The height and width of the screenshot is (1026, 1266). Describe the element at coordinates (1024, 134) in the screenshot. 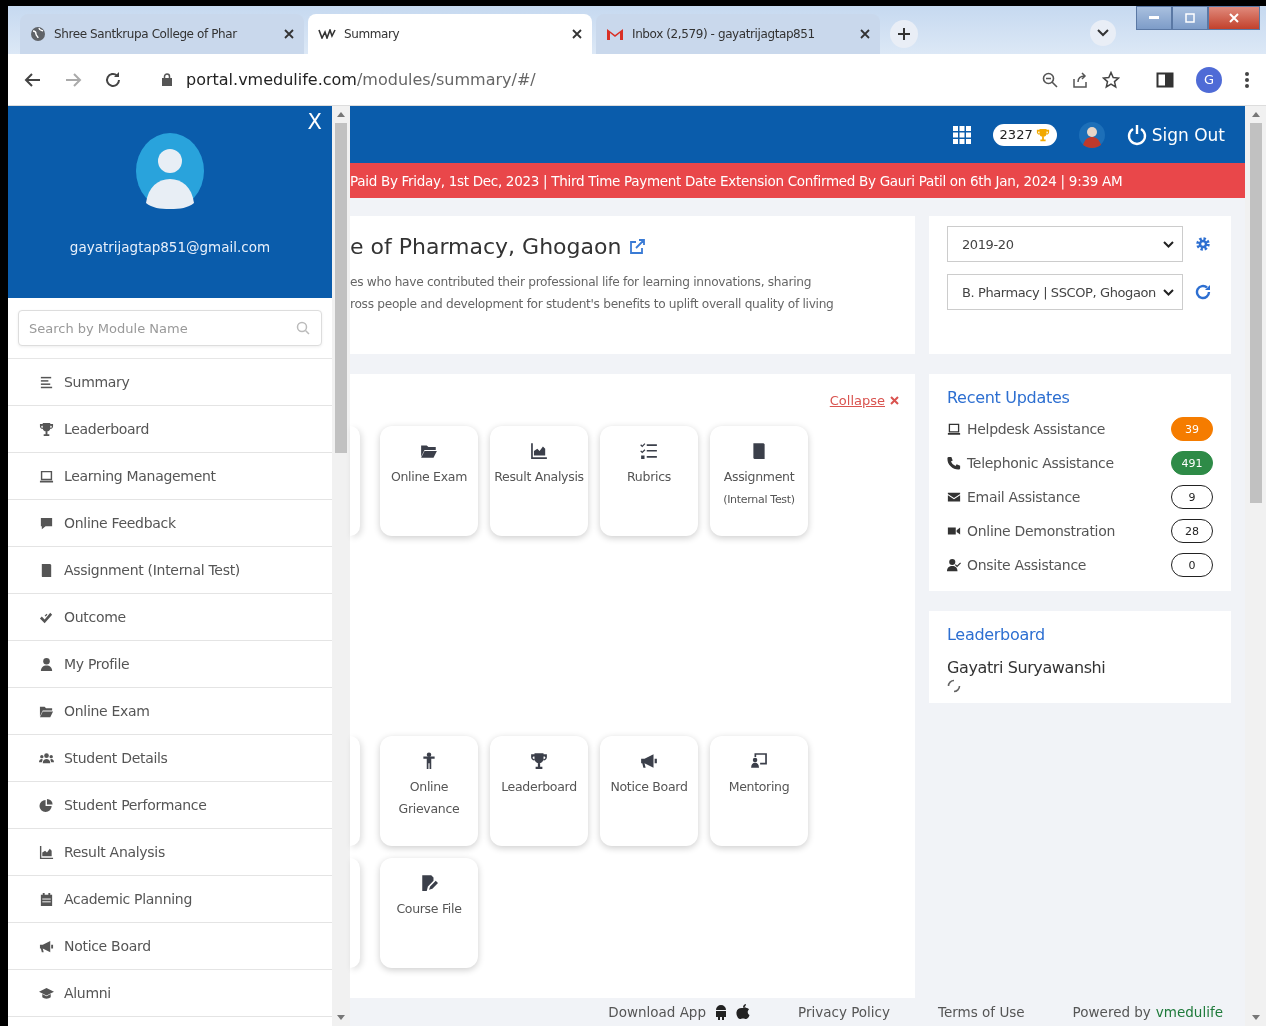

I see `points-badge: 2327` at that location.